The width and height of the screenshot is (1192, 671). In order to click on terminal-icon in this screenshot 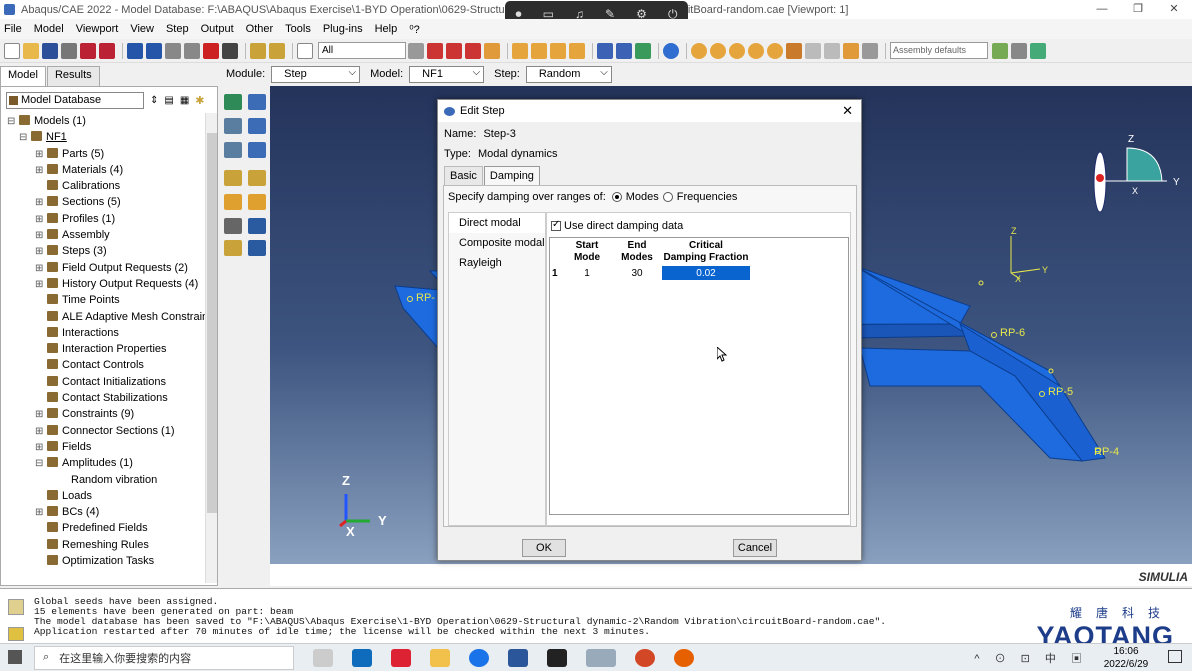, I will do `click(557, 657)`.